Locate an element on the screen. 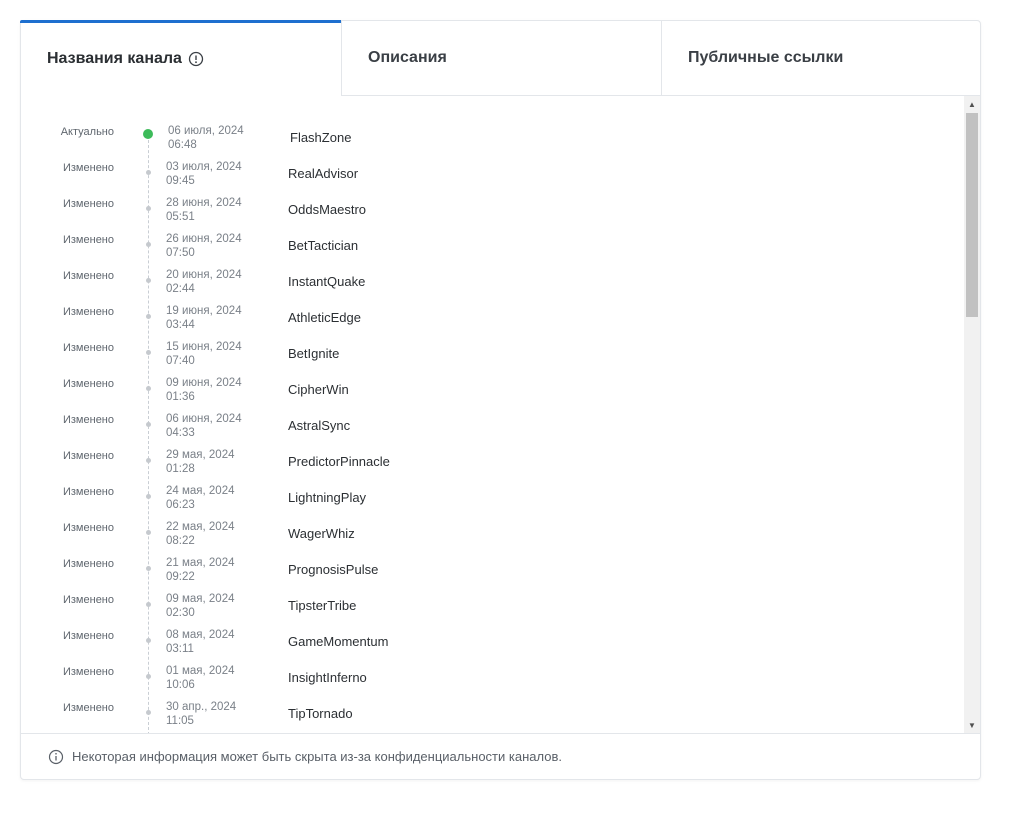  history-date: 29 мая, 2024 is located at coordinates (200, 455).